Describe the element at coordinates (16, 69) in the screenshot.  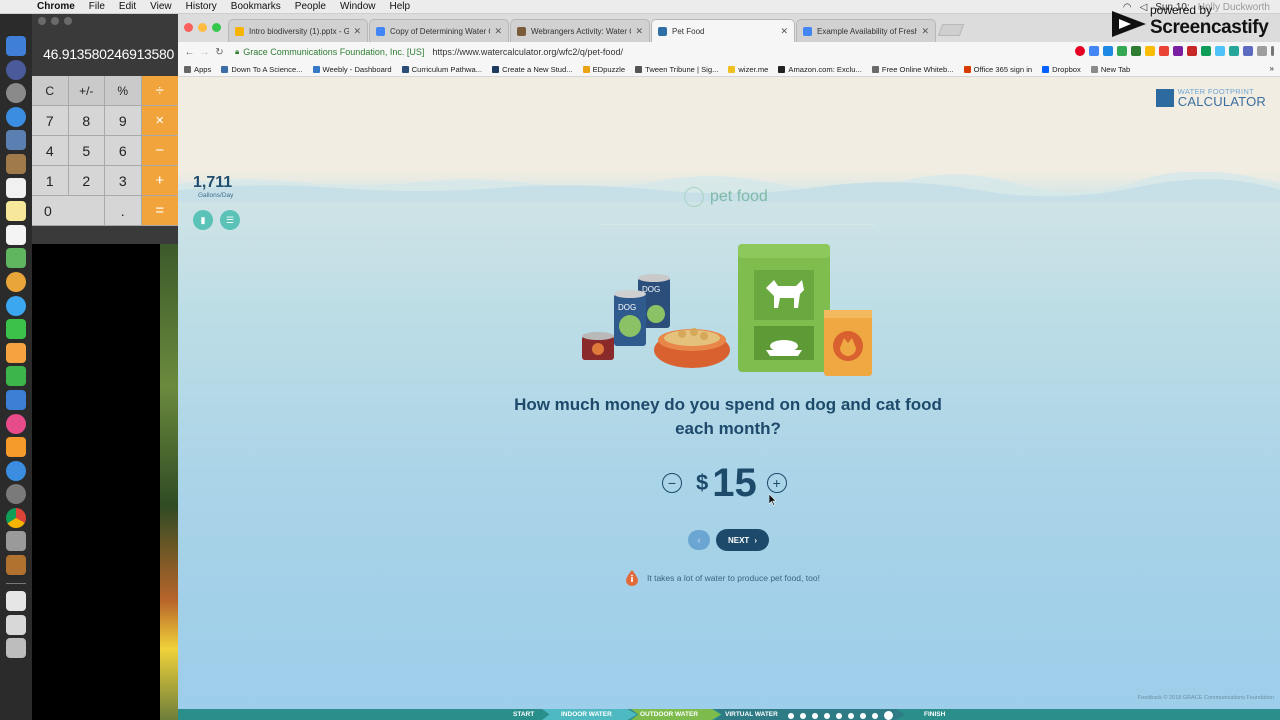
I see `launchpad-icon` at that location.